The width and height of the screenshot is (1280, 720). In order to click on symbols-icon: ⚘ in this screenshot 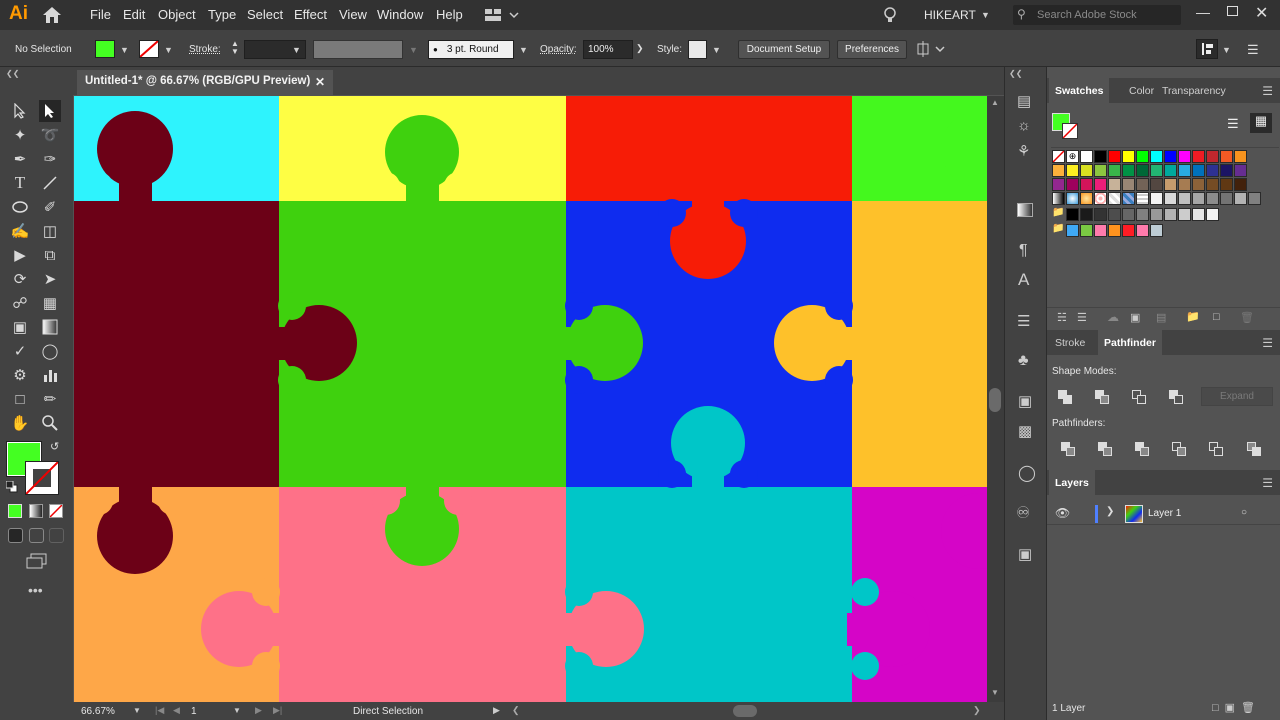, I will do `click(1023, 151)`.